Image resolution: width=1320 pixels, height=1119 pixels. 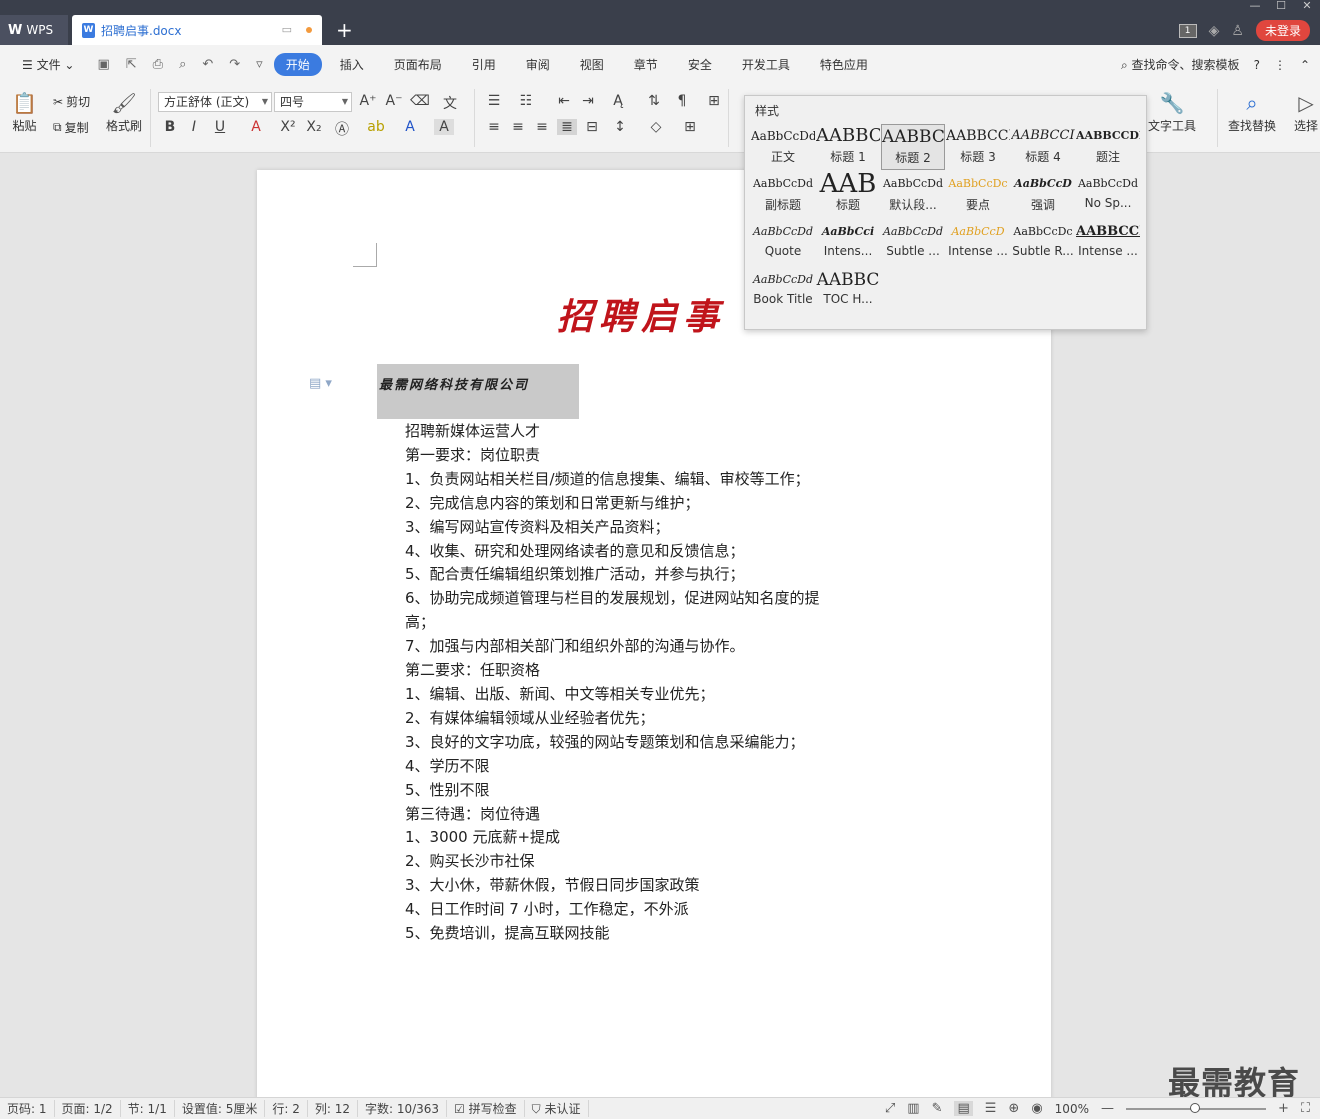 I want to click on shirt-icon: ♙, so click(x=1237, y=31).